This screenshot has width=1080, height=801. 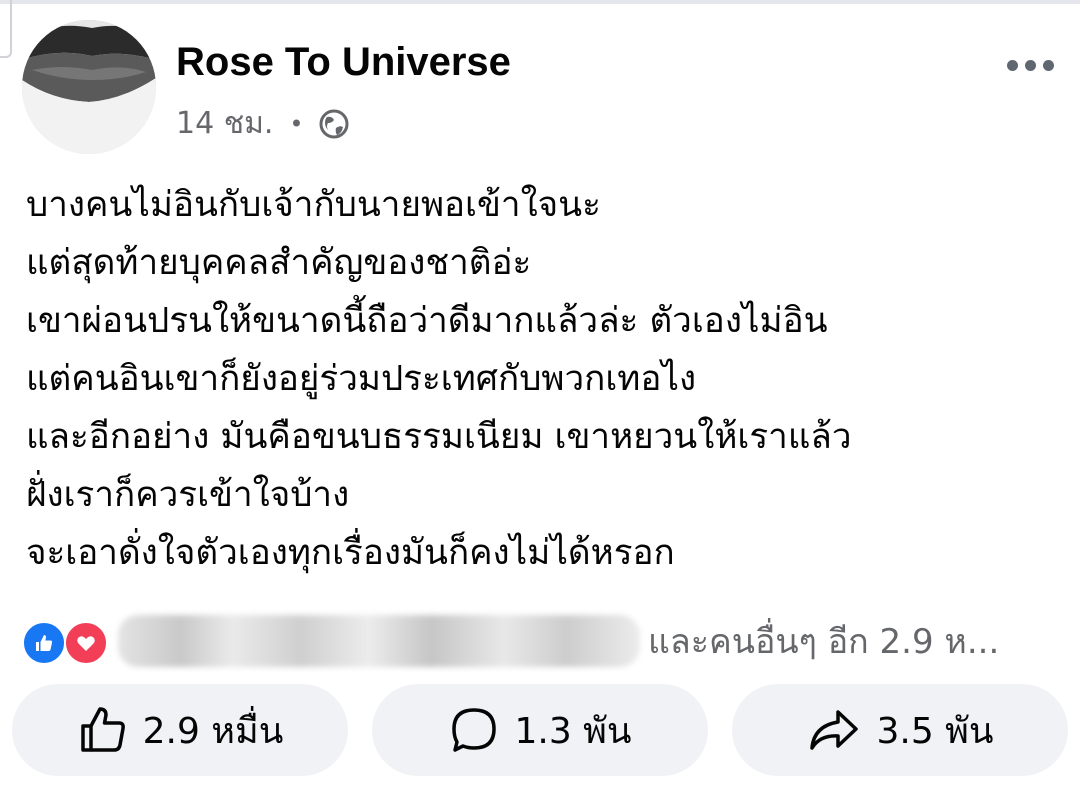 I want to click on avatar, so click(x=89, y=87).